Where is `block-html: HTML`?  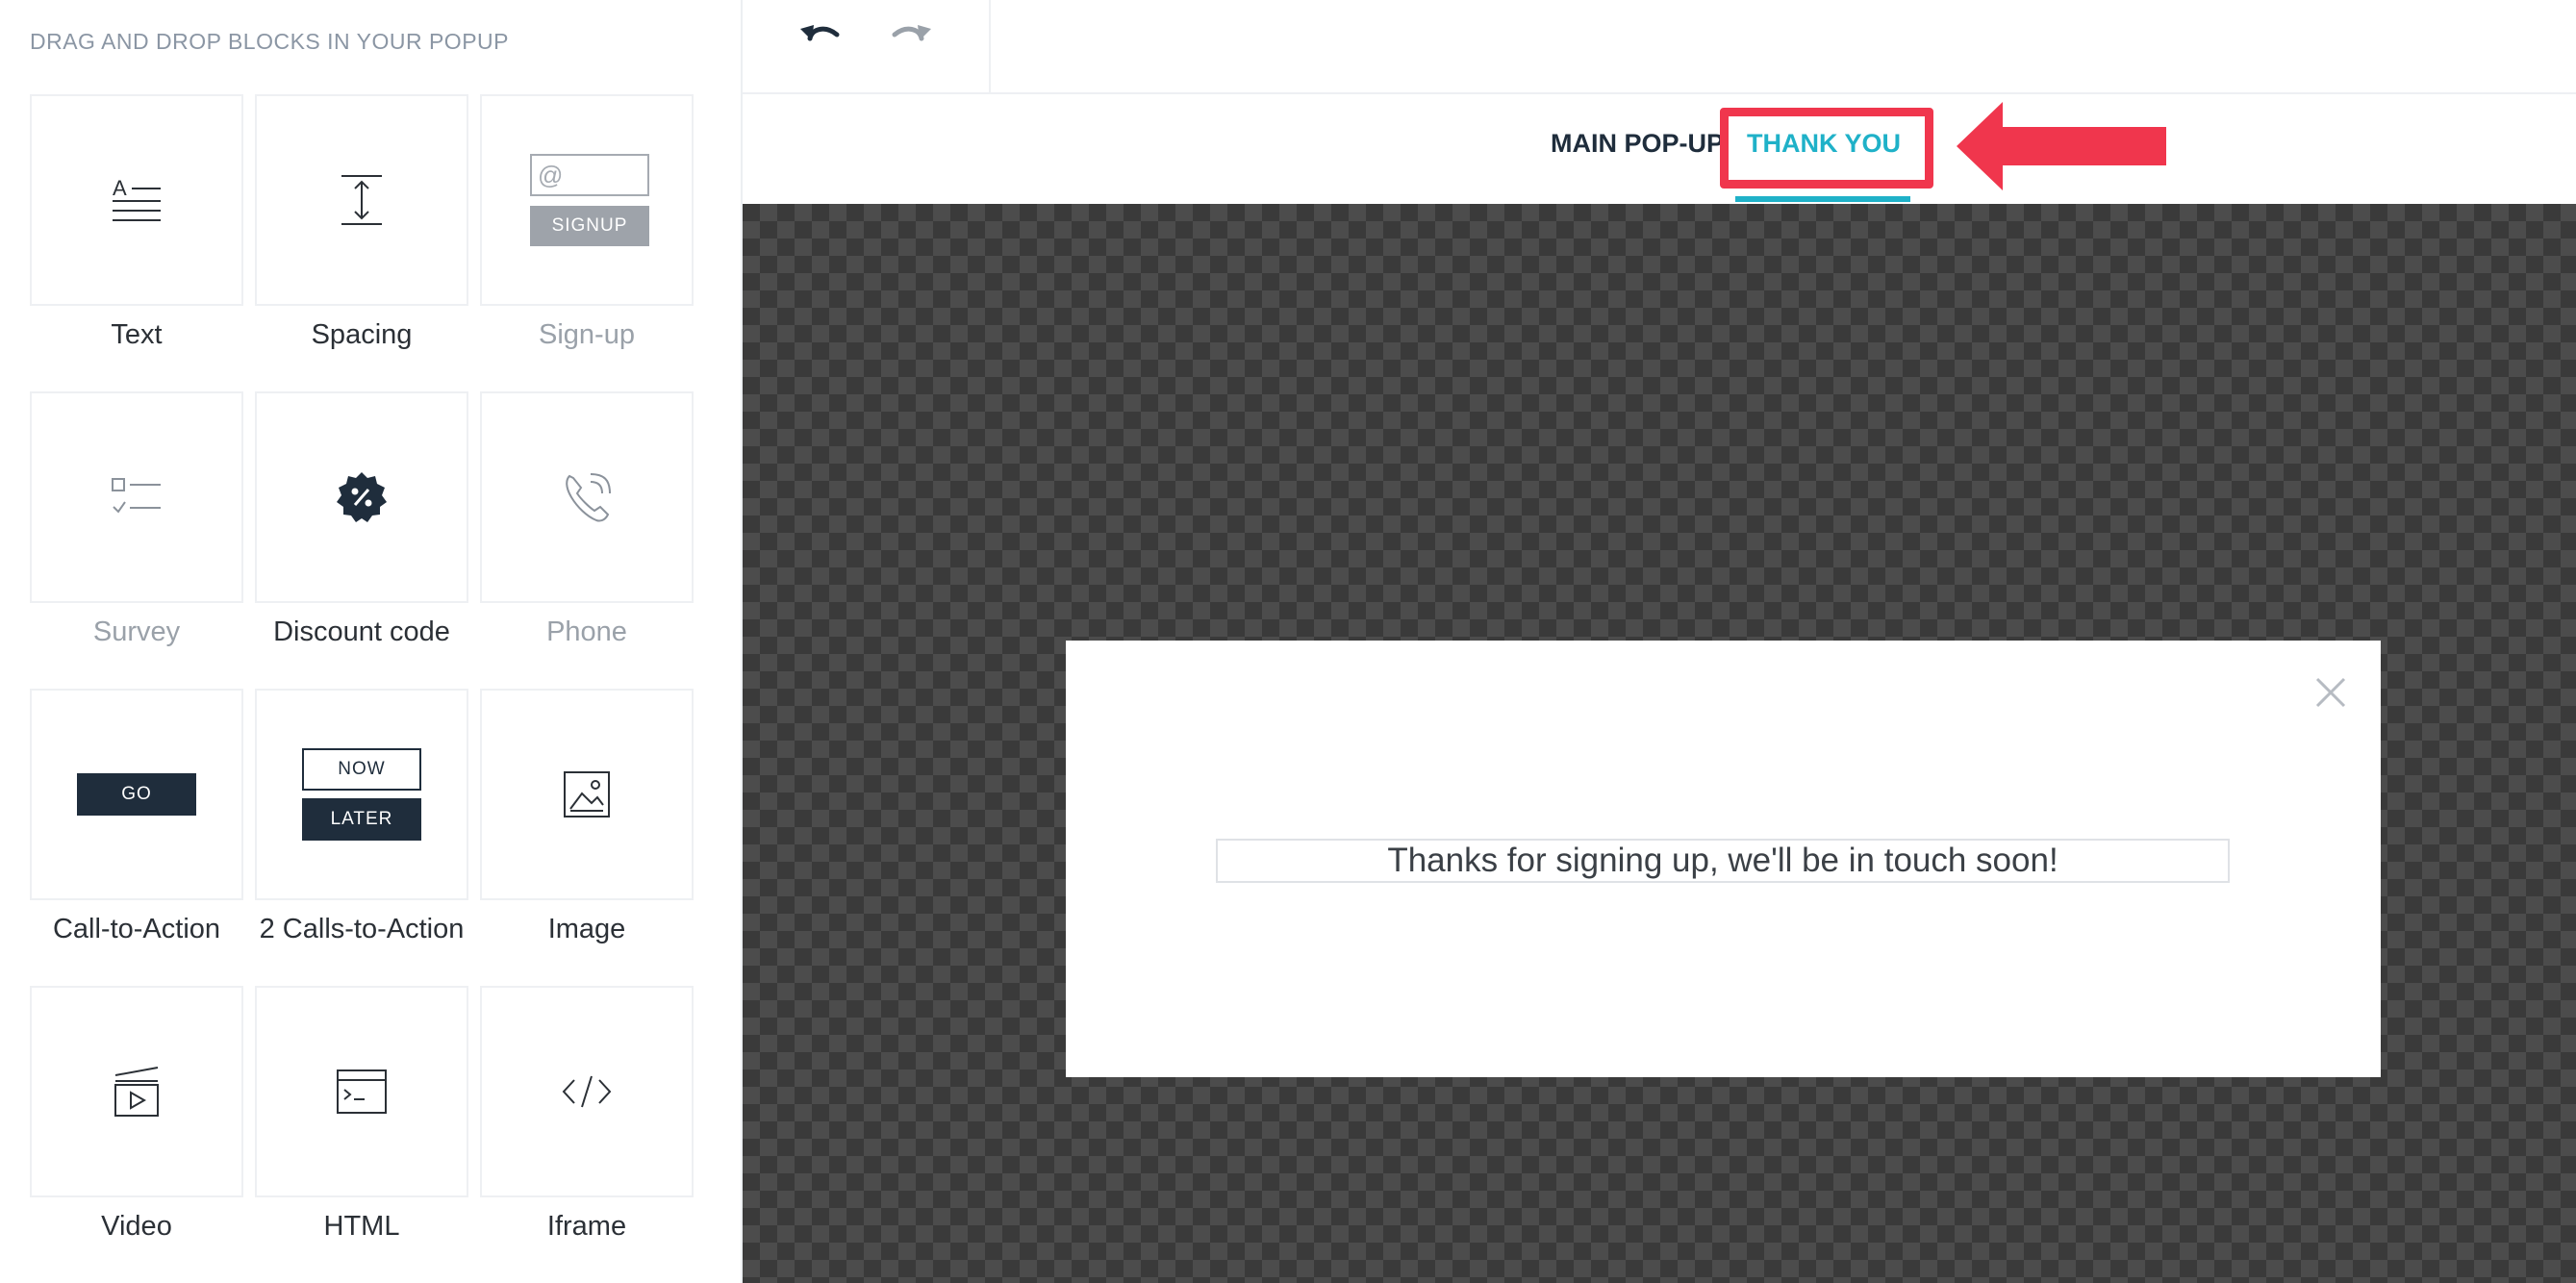 block-html: HTML is located at coordinates (361, 1134).